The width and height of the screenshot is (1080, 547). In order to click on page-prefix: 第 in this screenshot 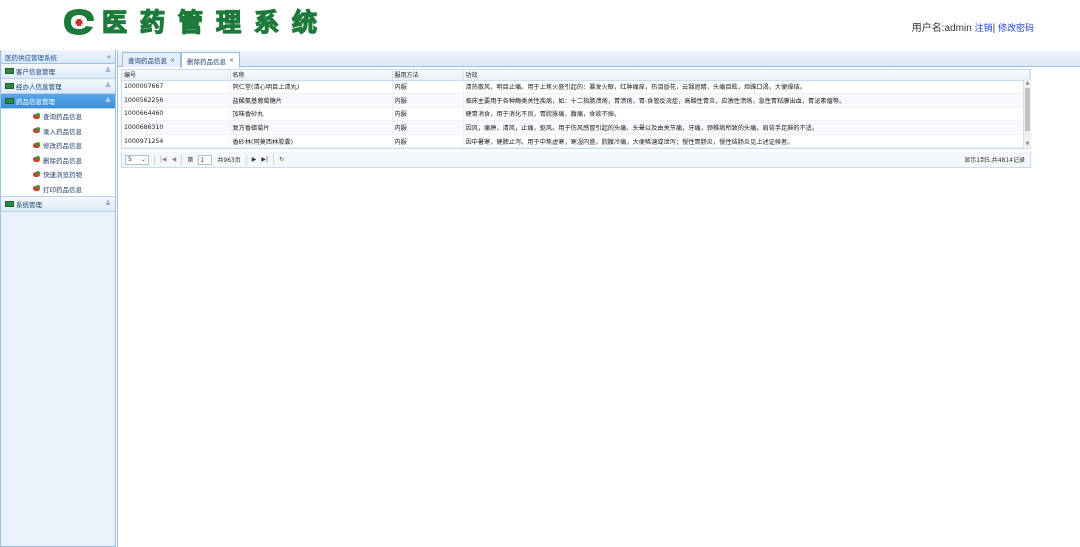, I will do `click(190, 160)`.